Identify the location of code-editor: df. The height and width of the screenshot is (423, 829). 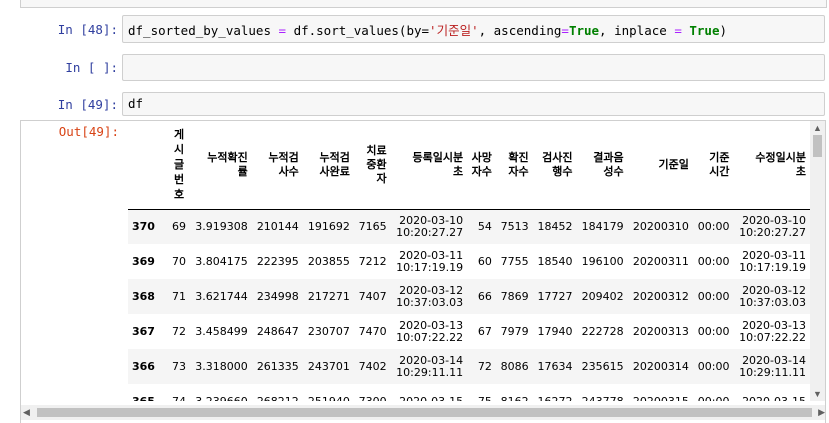
(473, 104).